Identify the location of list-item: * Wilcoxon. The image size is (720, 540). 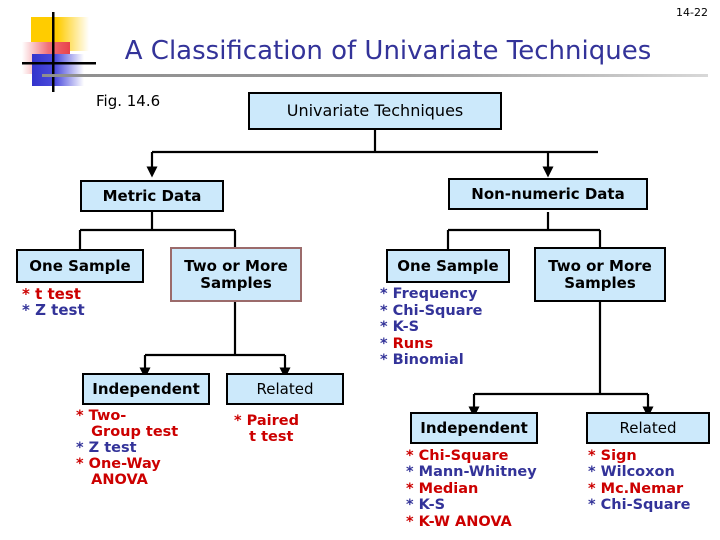
(639, 472).